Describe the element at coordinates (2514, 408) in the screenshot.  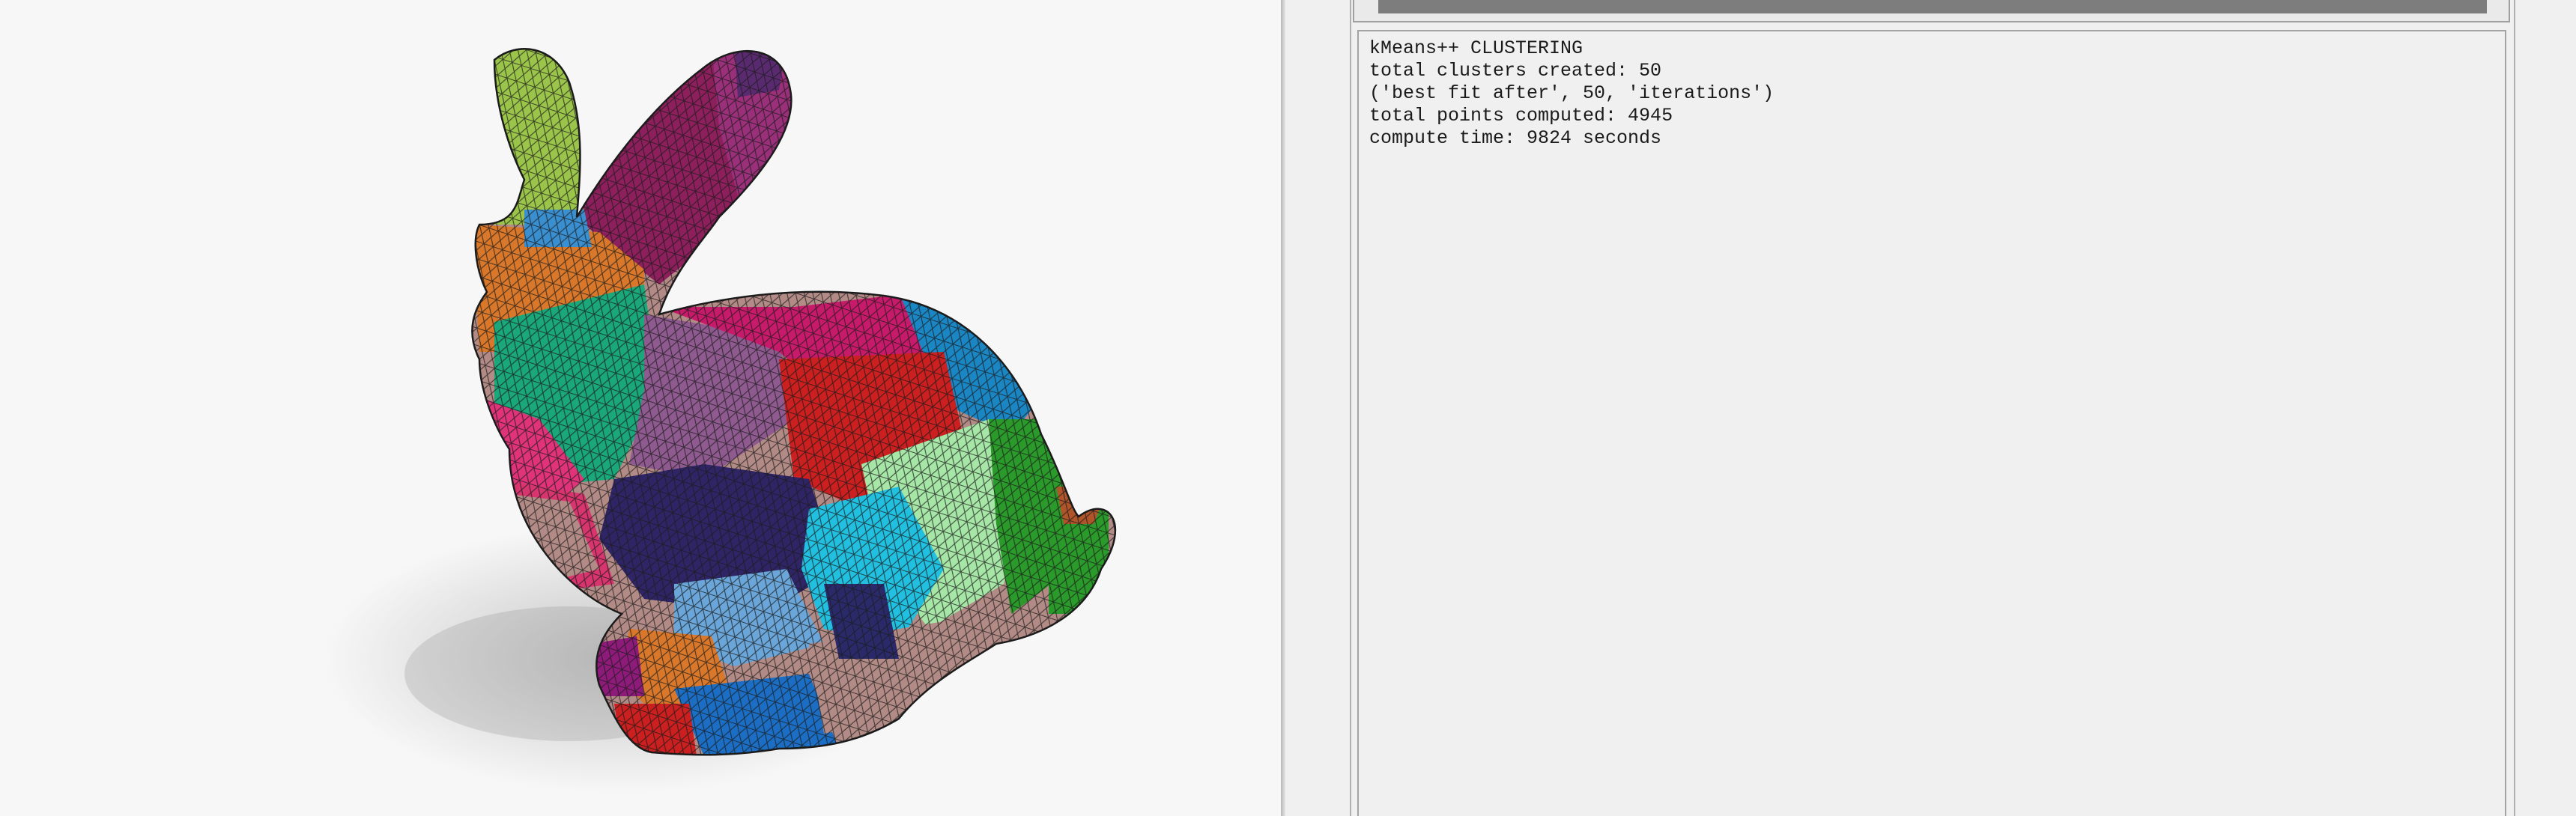
I see `panel-rule-right` at that location.